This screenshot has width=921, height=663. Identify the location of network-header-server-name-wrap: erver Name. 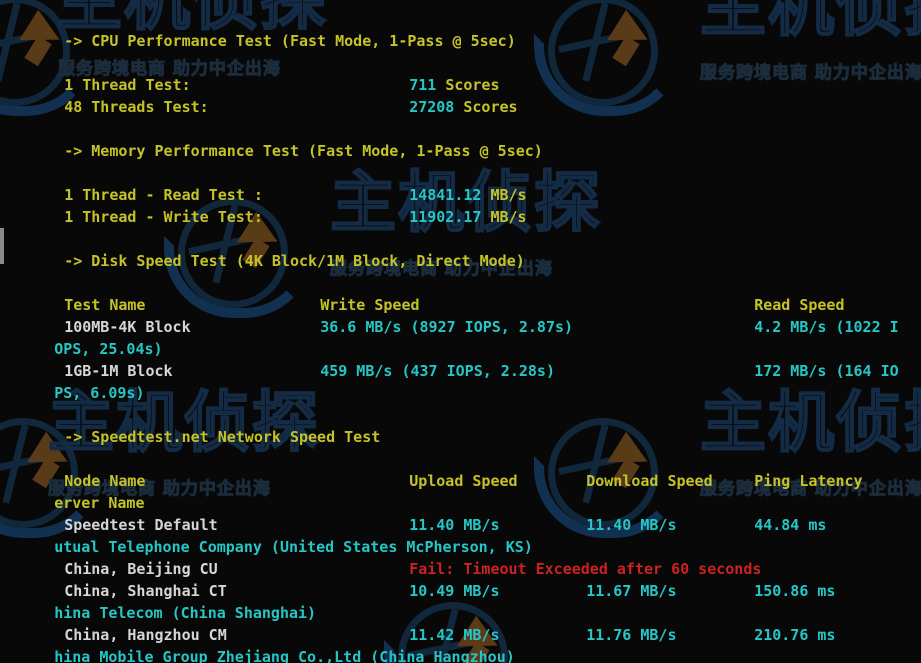
(99, 503).